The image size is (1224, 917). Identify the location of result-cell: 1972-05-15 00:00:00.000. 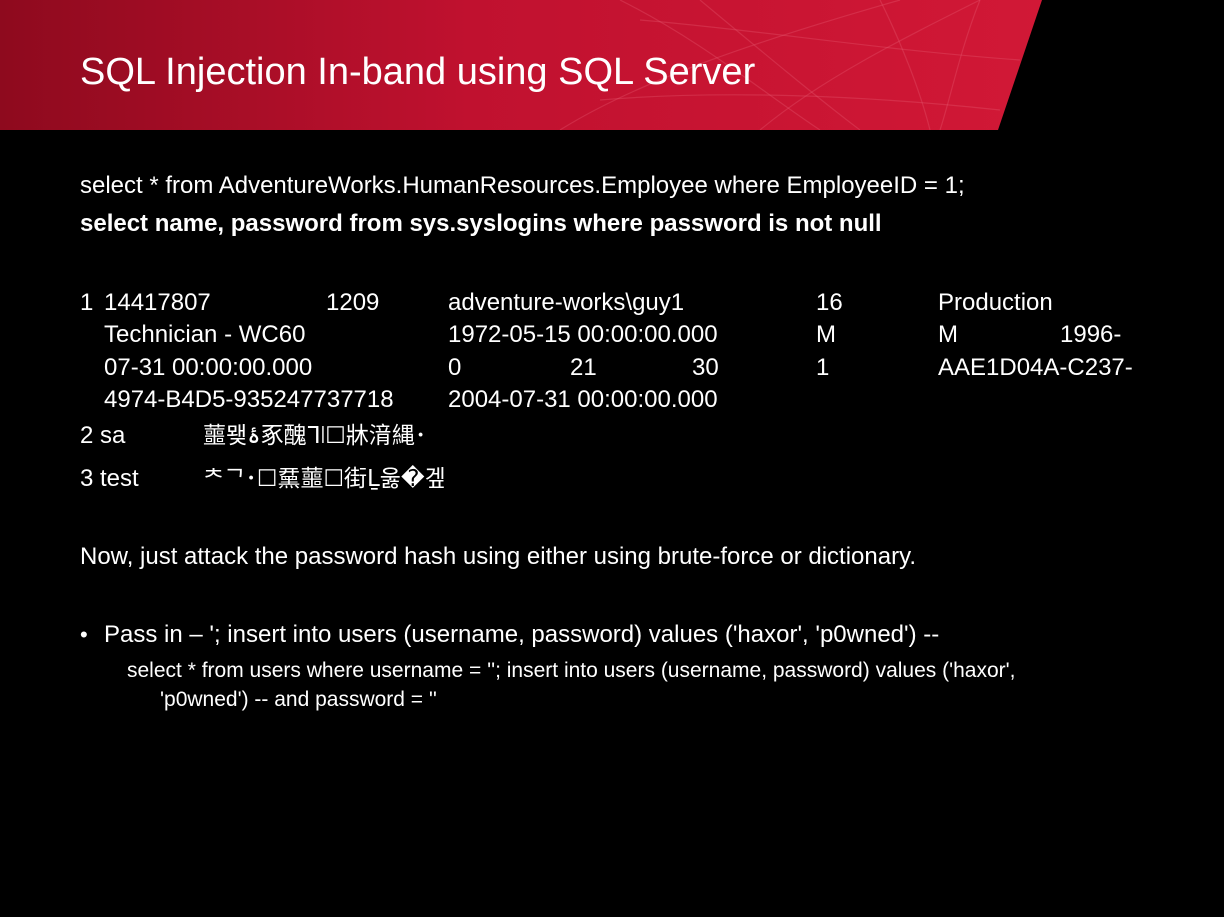
(583, 334).